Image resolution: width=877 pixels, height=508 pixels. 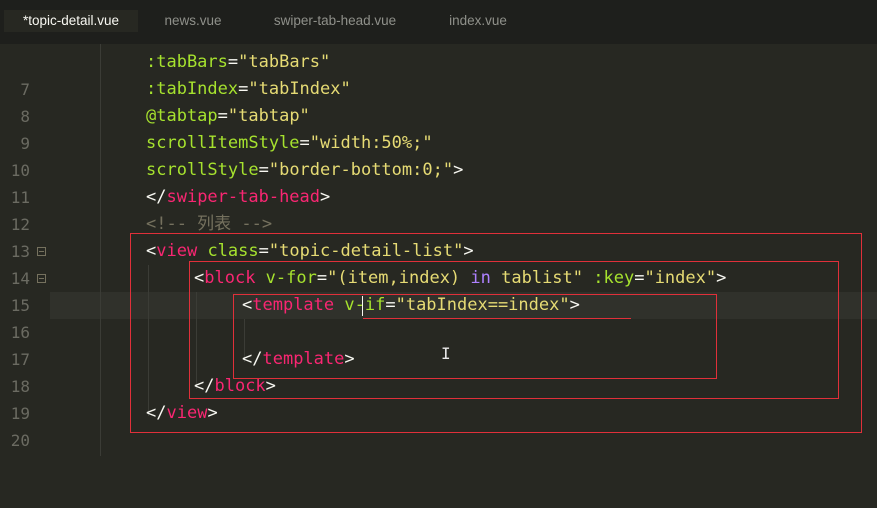 I want to click on code-line: 11 scrollStyle="border-bottom:0;">, so click(x=438, y=182).